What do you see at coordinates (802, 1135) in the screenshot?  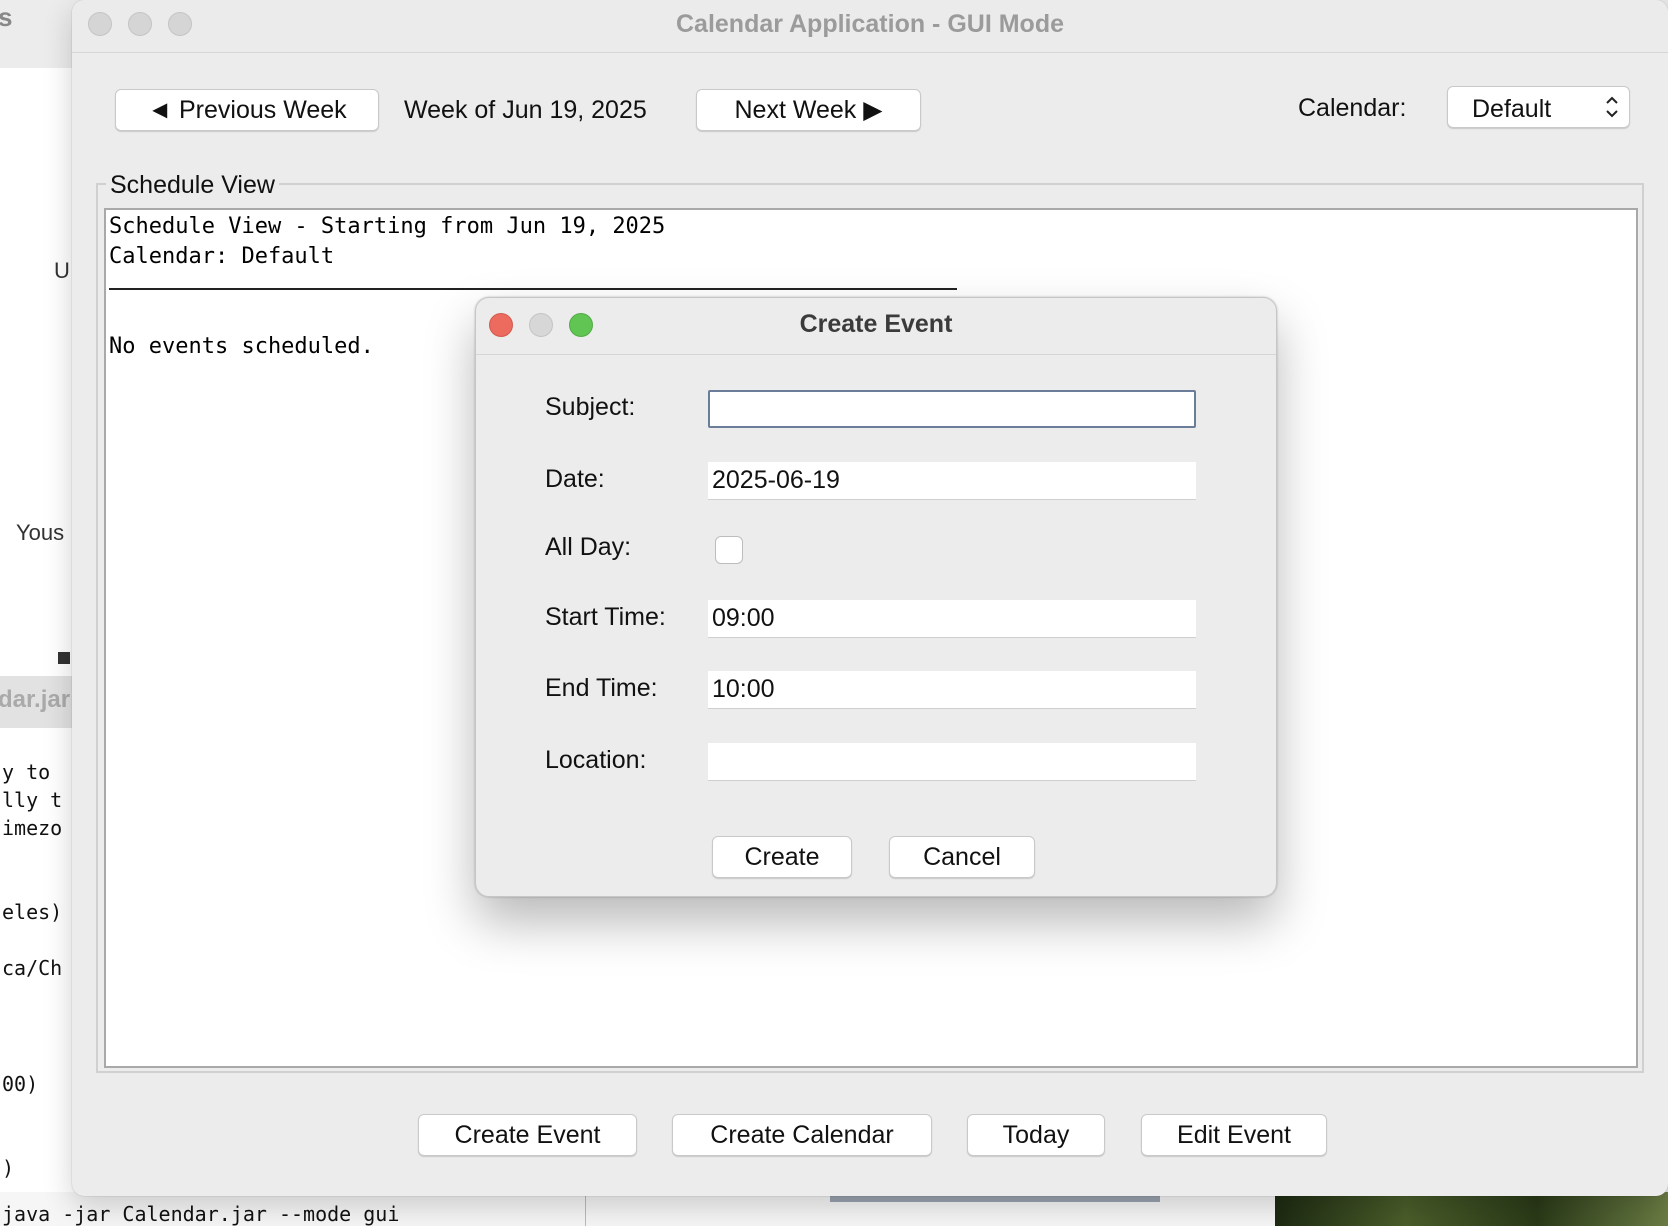 I see `create-calendar-button: Create Calendar` at bounding box center [802, 1135].